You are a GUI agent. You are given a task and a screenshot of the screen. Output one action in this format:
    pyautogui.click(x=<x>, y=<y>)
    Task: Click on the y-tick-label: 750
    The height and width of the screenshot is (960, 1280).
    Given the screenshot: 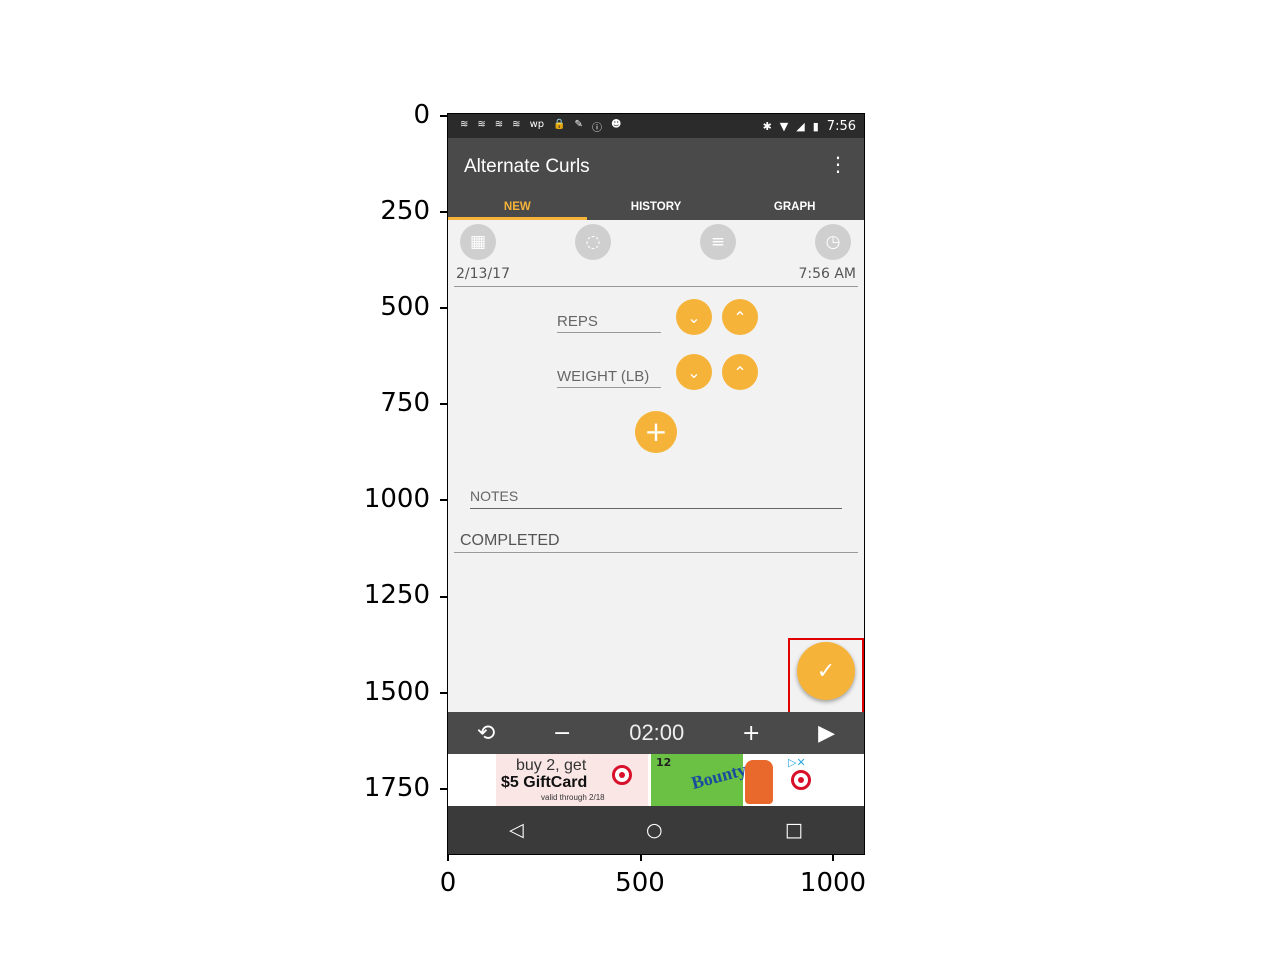 What is the action you would take?
    pyautogui.click(x=405, y=403)
    